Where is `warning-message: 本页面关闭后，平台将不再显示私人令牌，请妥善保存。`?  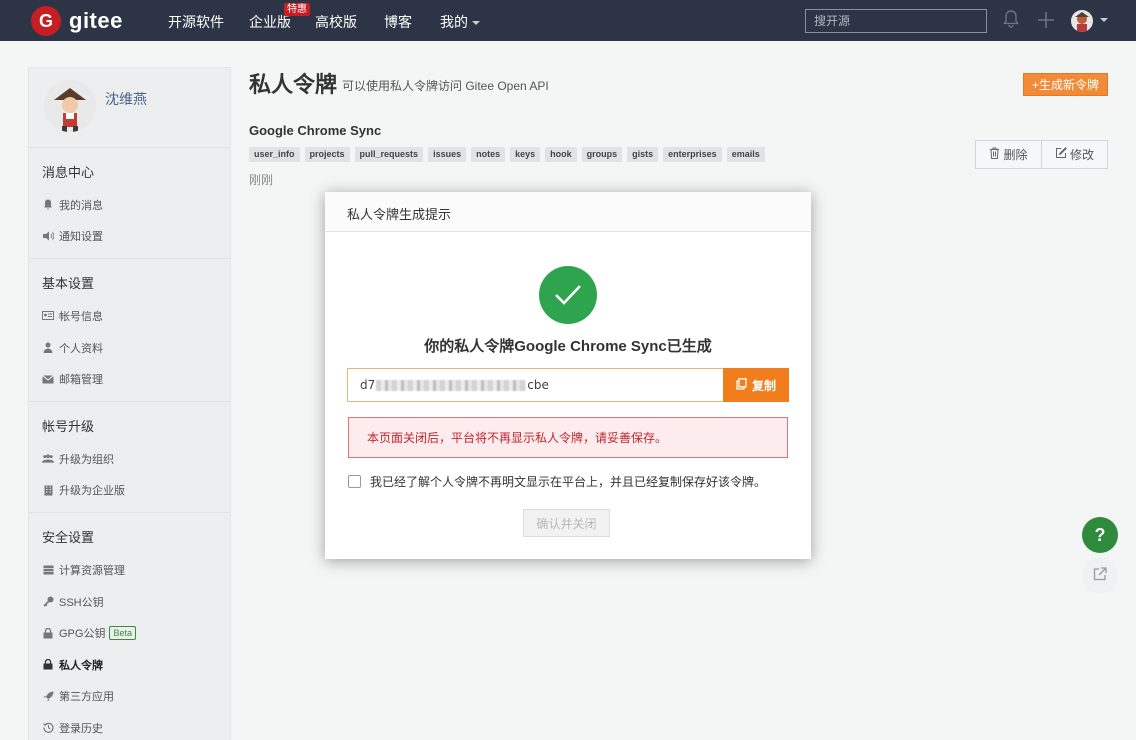
warning-message: 本页面关闭后，平台将不再显示私人令牌，请妥善保存。 is located at coordinates (568, 437).